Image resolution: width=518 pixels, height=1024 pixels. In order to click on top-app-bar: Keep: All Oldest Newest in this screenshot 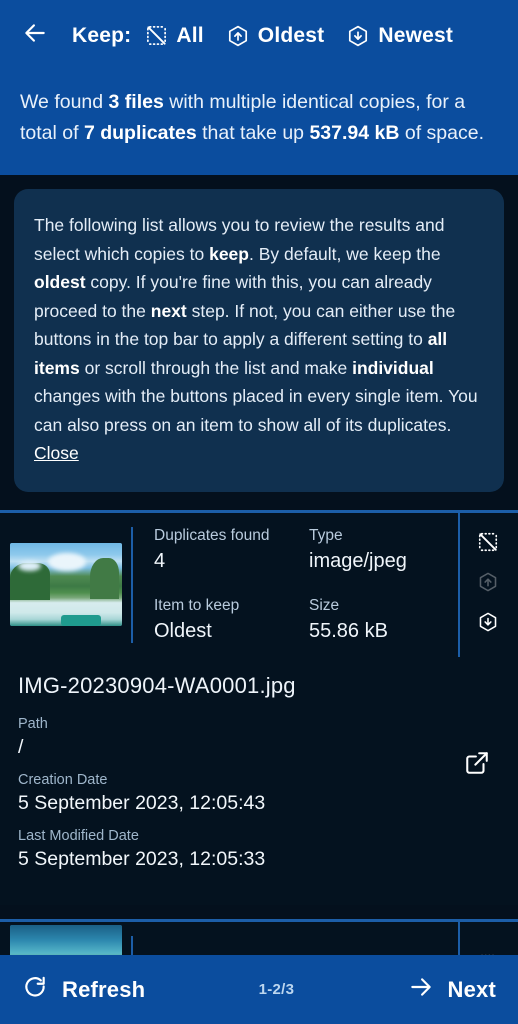, I will do `click(259, 35)`.